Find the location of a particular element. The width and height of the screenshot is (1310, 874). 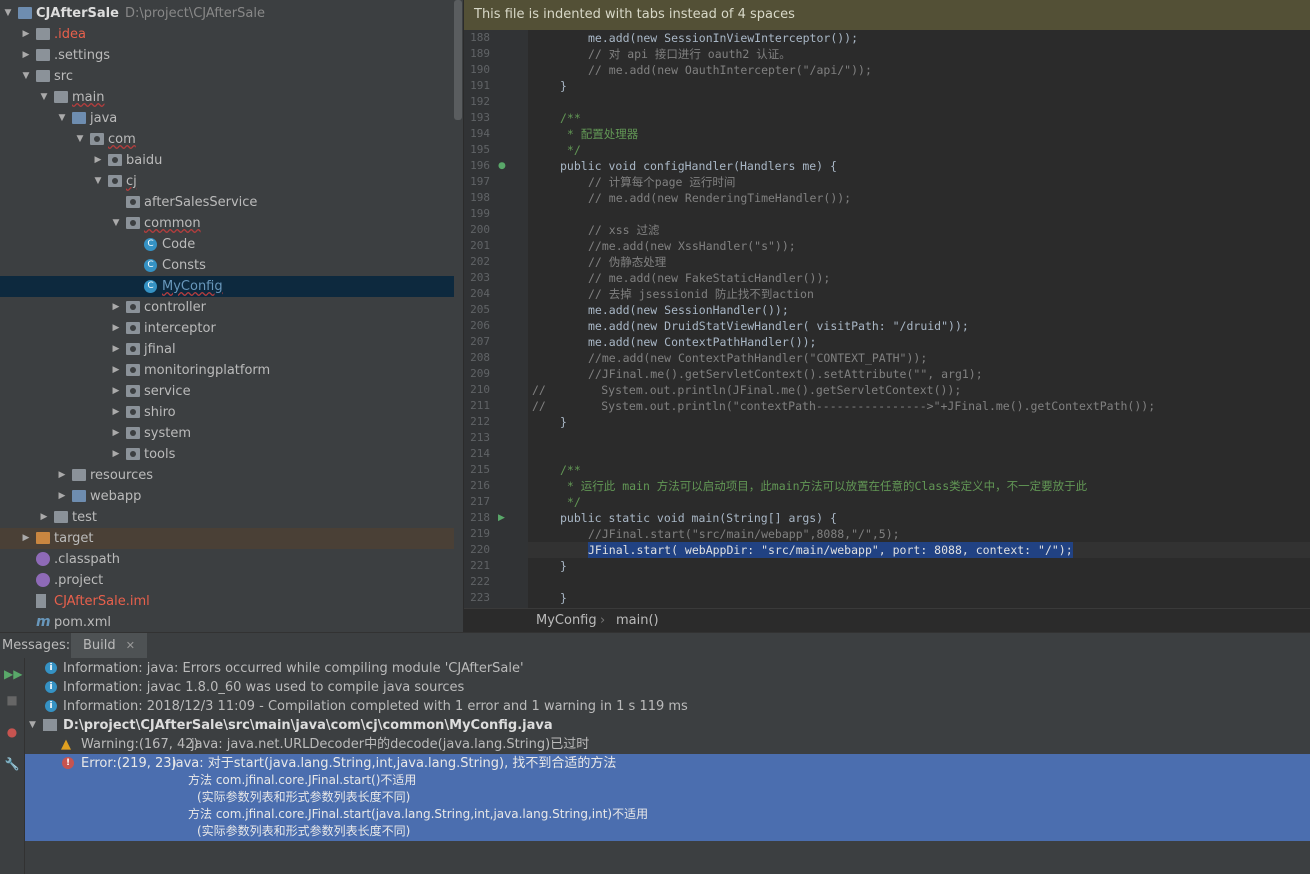

breadcrumb-class: MyConfig is located at coordinates (566, 621).